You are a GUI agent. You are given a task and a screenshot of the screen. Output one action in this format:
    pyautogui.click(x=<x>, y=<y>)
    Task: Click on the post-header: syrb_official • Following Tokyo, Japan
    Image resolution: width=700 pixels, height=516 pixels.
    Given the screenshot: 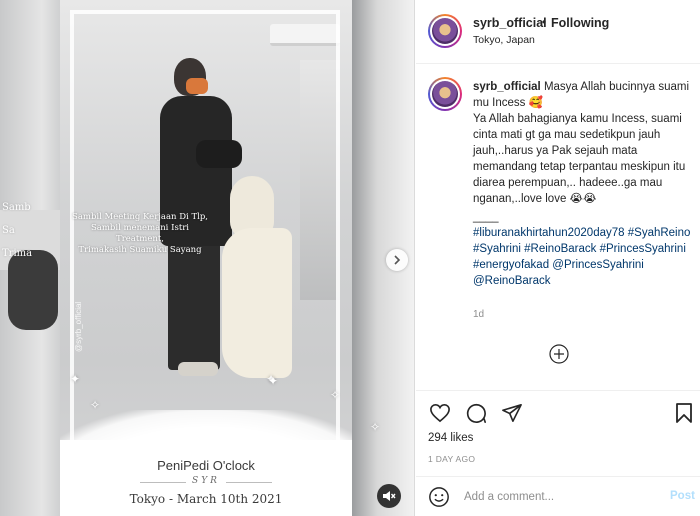 What is the action you would take?
    pyautogui.click(x=558, y=32)
    